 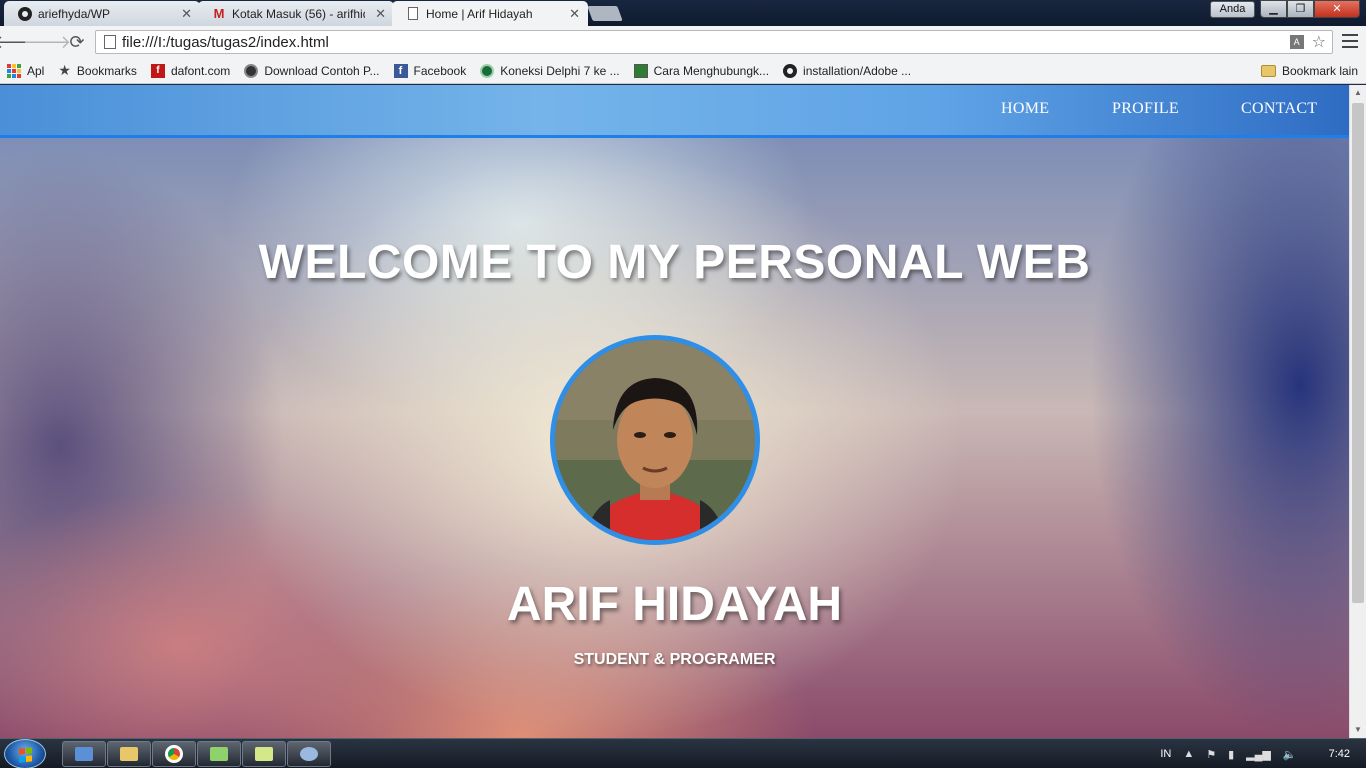 I want to click on taskbar-notepad, so click(x=264, y=754).